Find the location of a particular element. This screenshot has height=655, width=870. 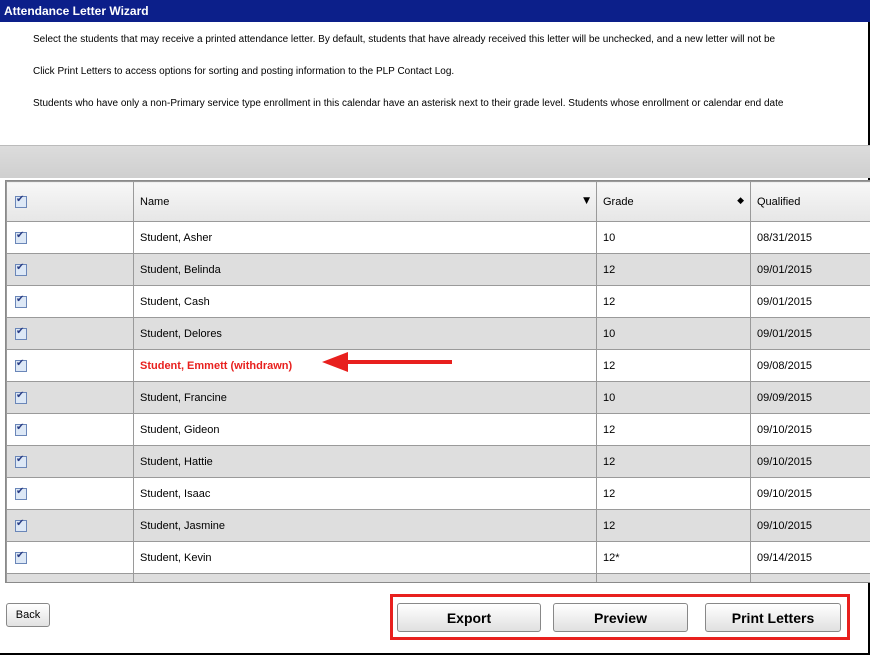

table-row: Student, Hattie1209/10/2015 is located at coordinates (438, 461).